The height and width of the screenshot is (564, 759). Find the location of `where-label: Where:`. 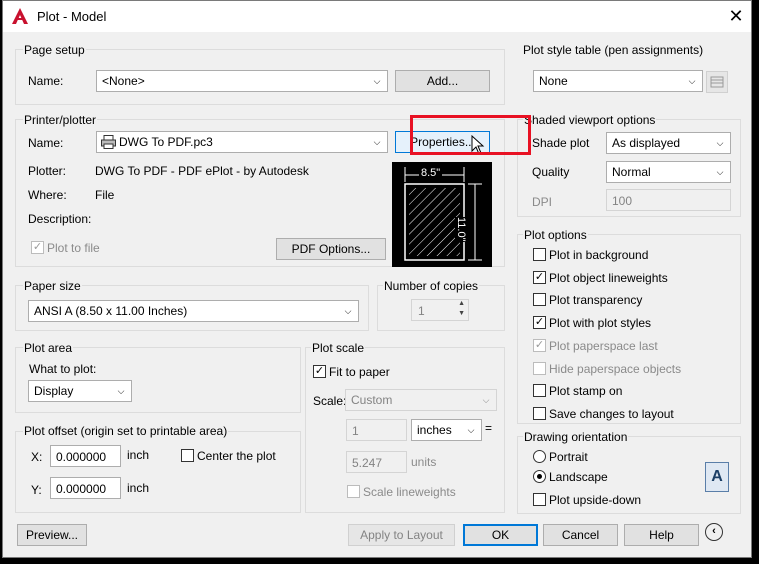

where-label: Where: is located at coordinates (47, 195).